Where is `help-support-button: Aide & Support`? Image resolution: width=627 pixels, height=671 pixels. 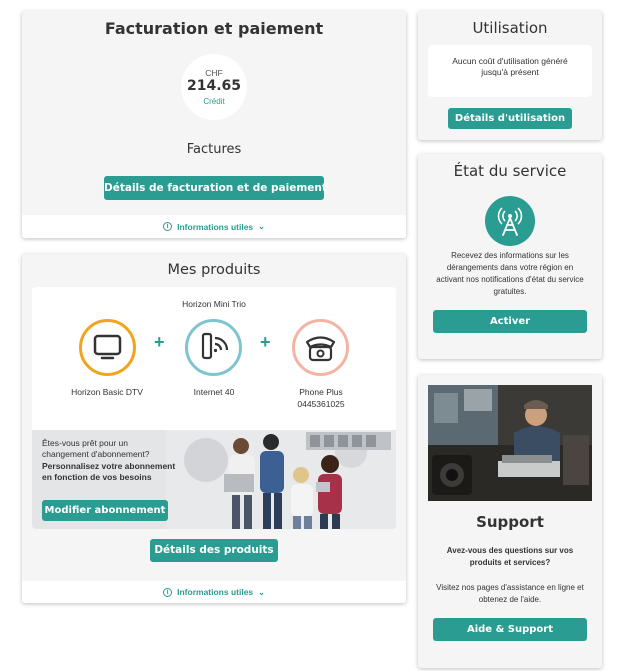 help-support-button: Aide & Support is located at coordinates (510, 629).